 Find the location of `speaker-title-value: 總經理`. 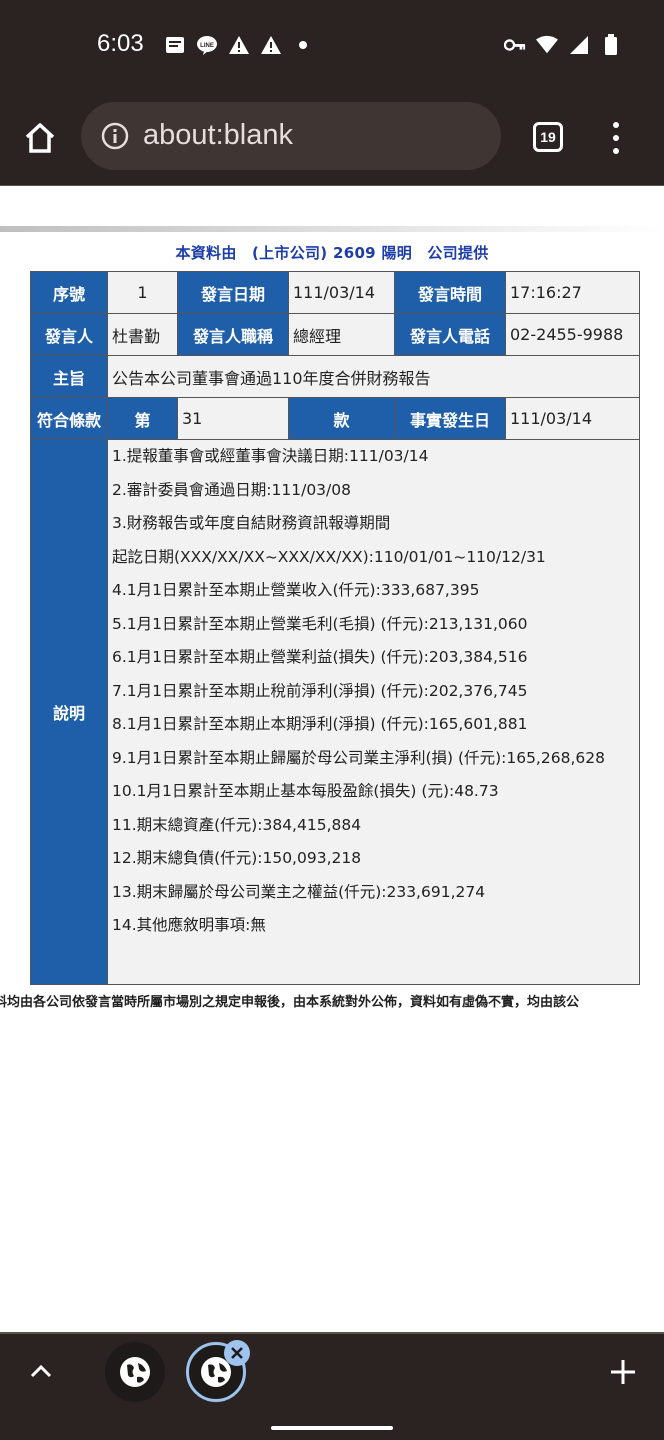

speaker-title-value: 總經理 is located at coordinates (341, 334).